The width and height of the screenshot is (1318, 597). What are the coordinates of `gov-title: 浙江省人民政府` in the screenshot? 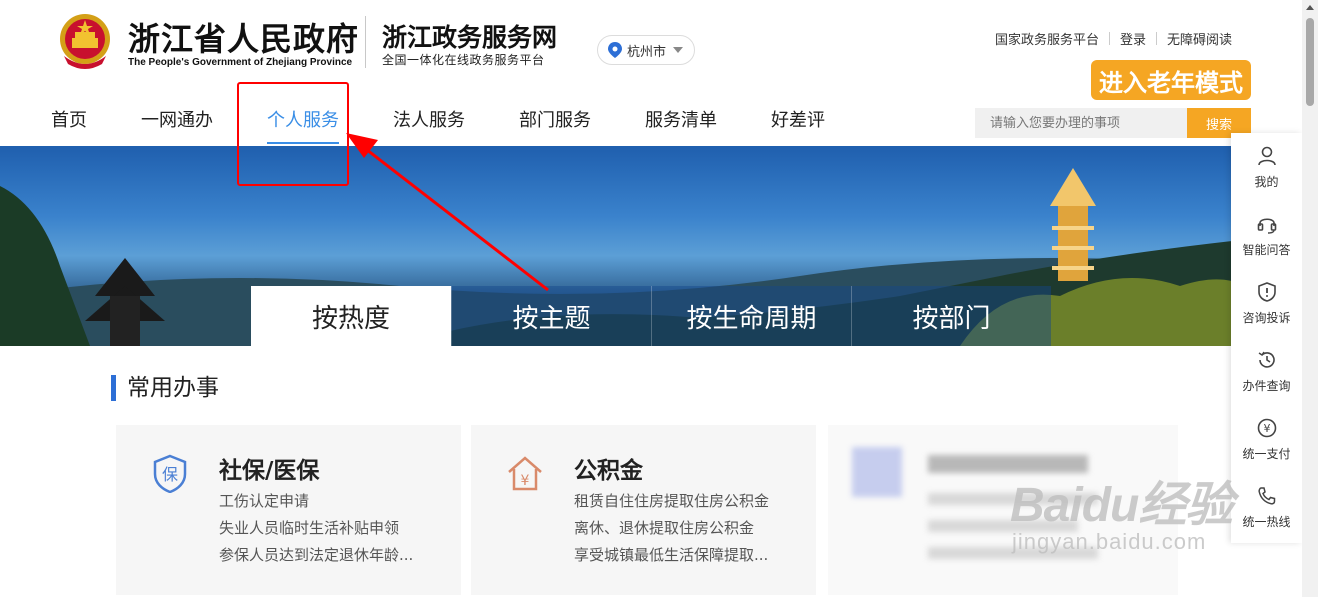 It's located at (244, 39).